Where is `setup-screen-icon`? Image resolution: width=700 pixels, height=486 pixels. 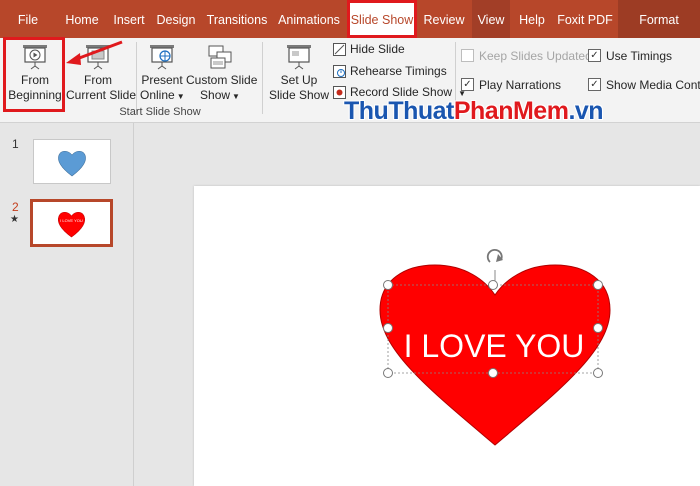 setup-screen-icon is located at coordinates (299, 57).